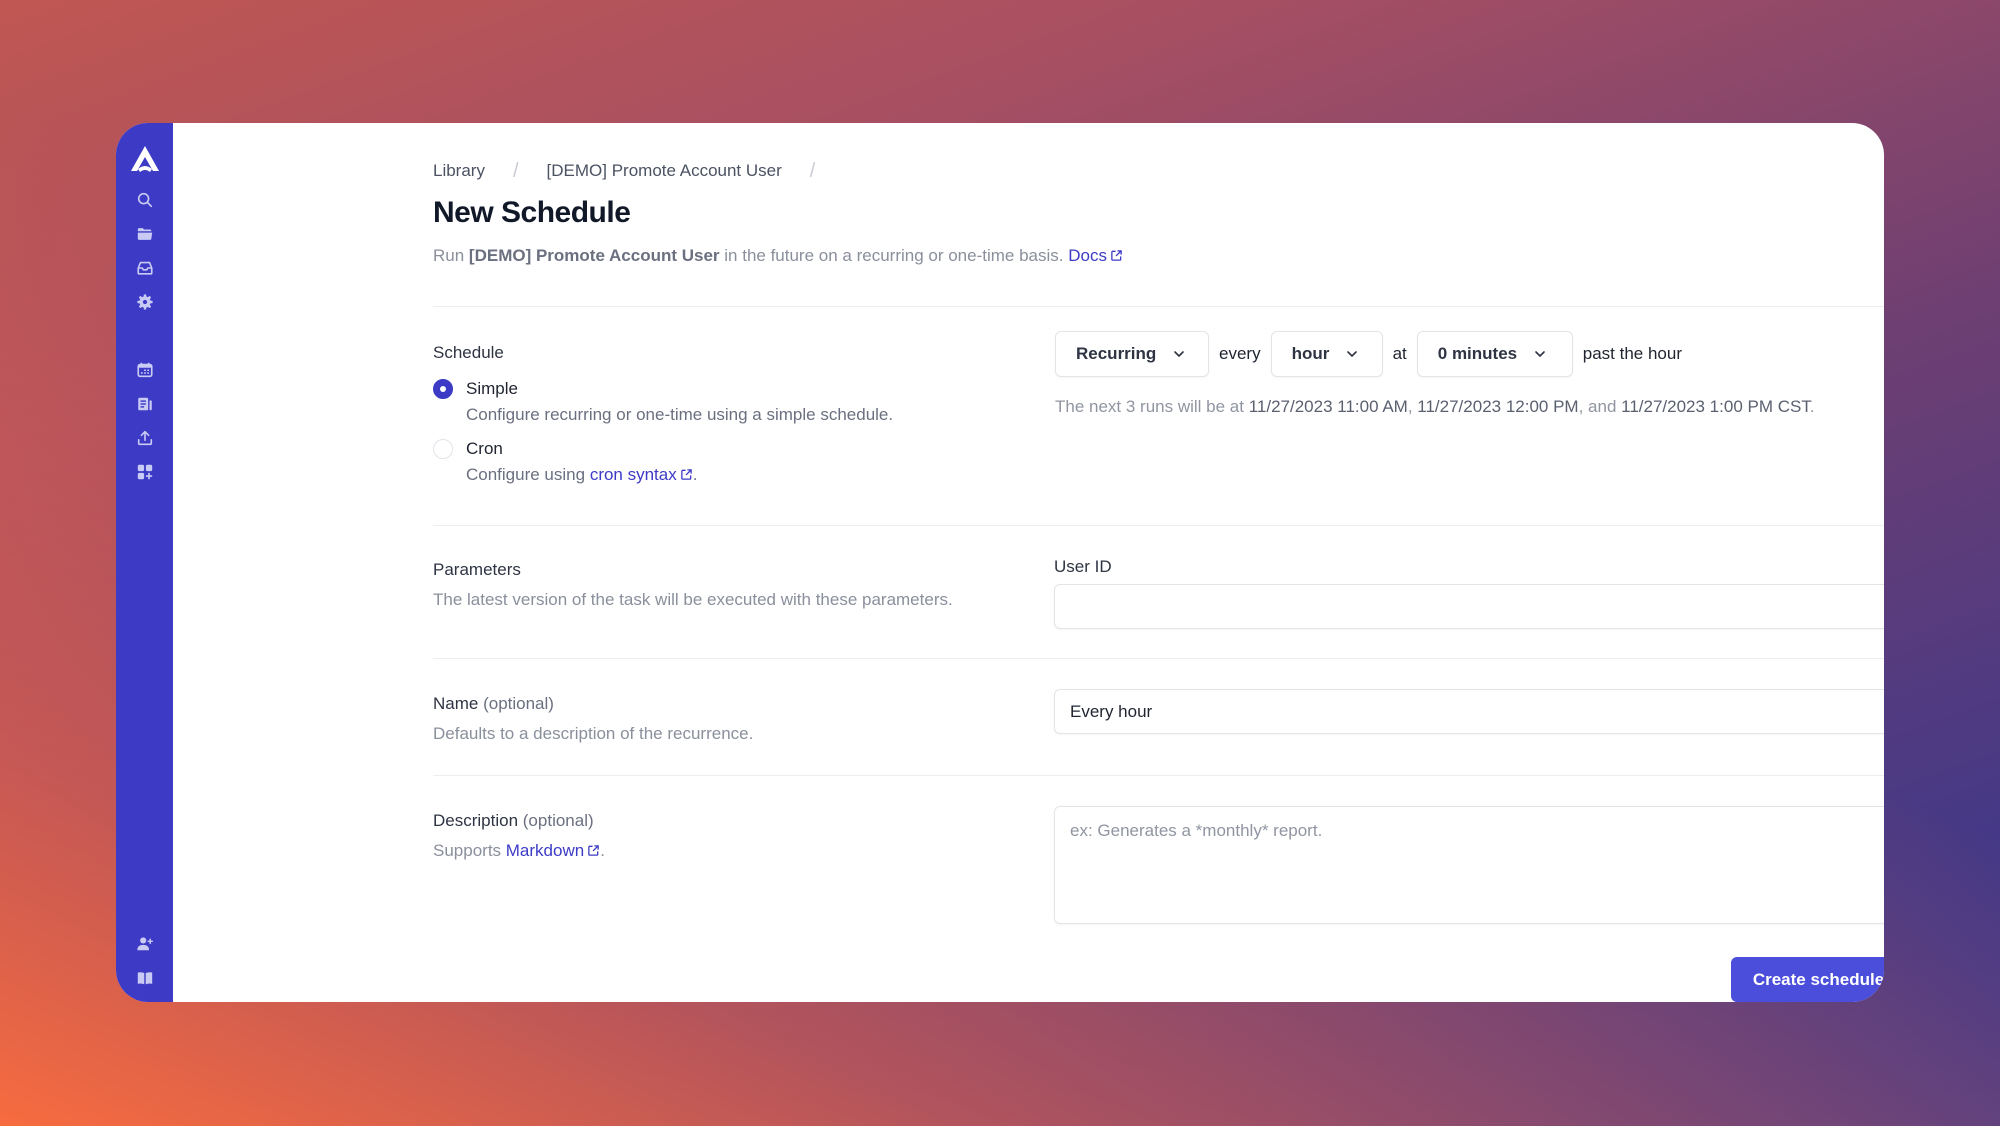 This screenshot has width=2000, height=1126. Describe the element at coordinates (516, 703) in the screenshot. I see `name-optional: (optional)` at that location.